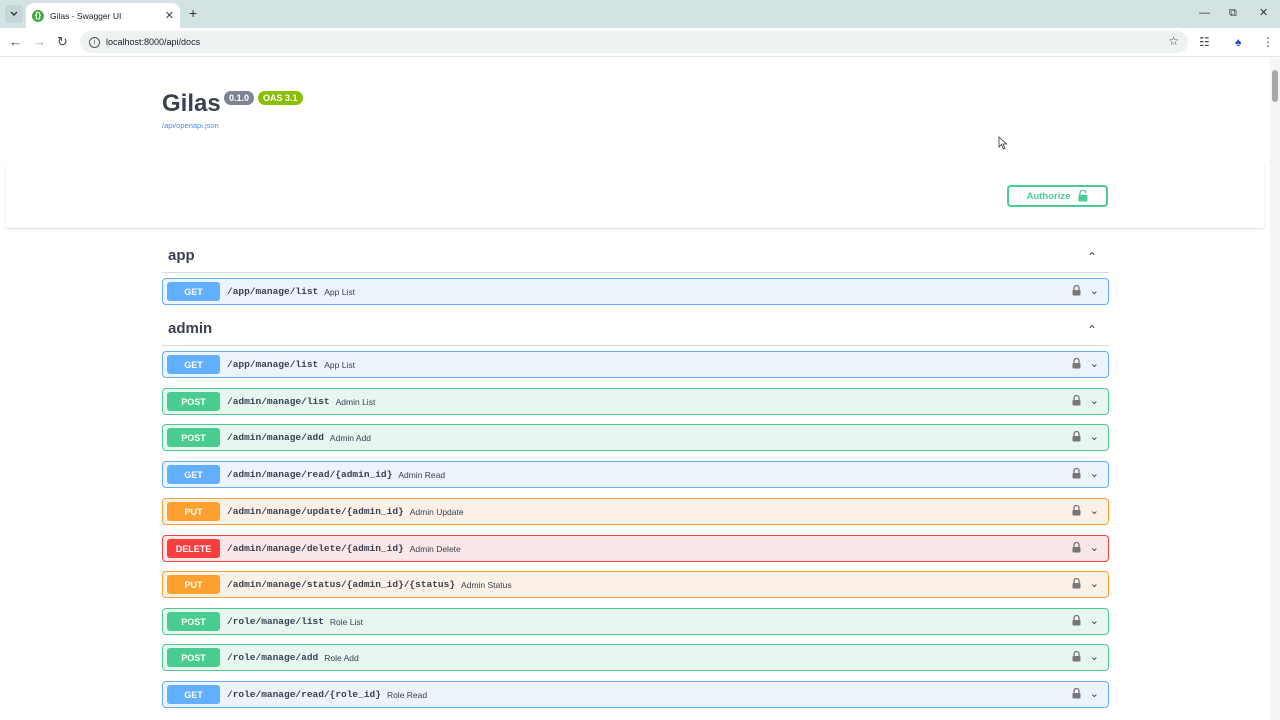  What do you see at coordinates (1233, 13) in the screenshot?
I see `restore-icon: ⧉` at bounding box center [1233, 13].